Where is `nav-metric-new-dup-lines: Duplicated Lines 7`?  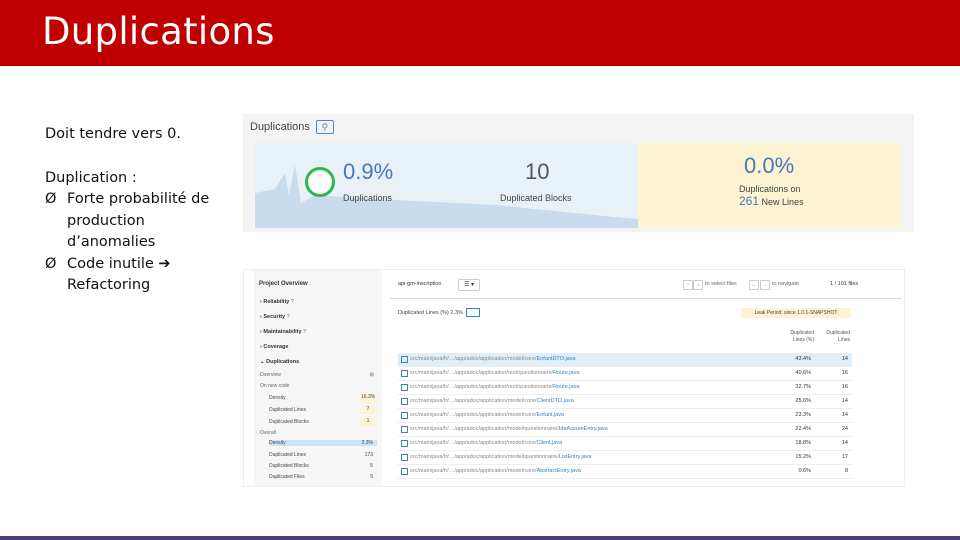
nav-metric-new-dup-lines: Duplicated Lines 7 is located at coordinates (323, 410).